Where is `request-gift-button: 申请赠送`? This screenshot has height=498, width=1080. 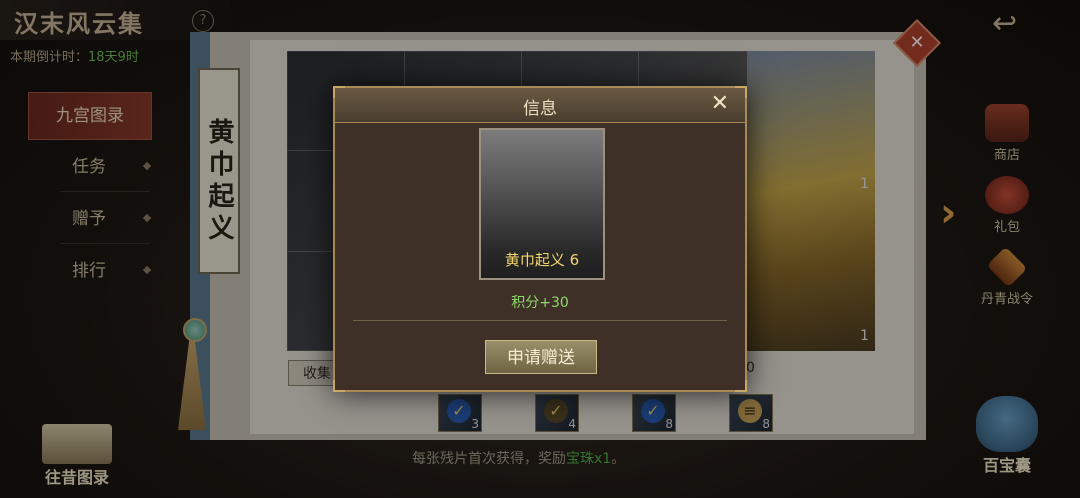 request-gift-button: 申请赠送 is located at coordinates (541, 357).